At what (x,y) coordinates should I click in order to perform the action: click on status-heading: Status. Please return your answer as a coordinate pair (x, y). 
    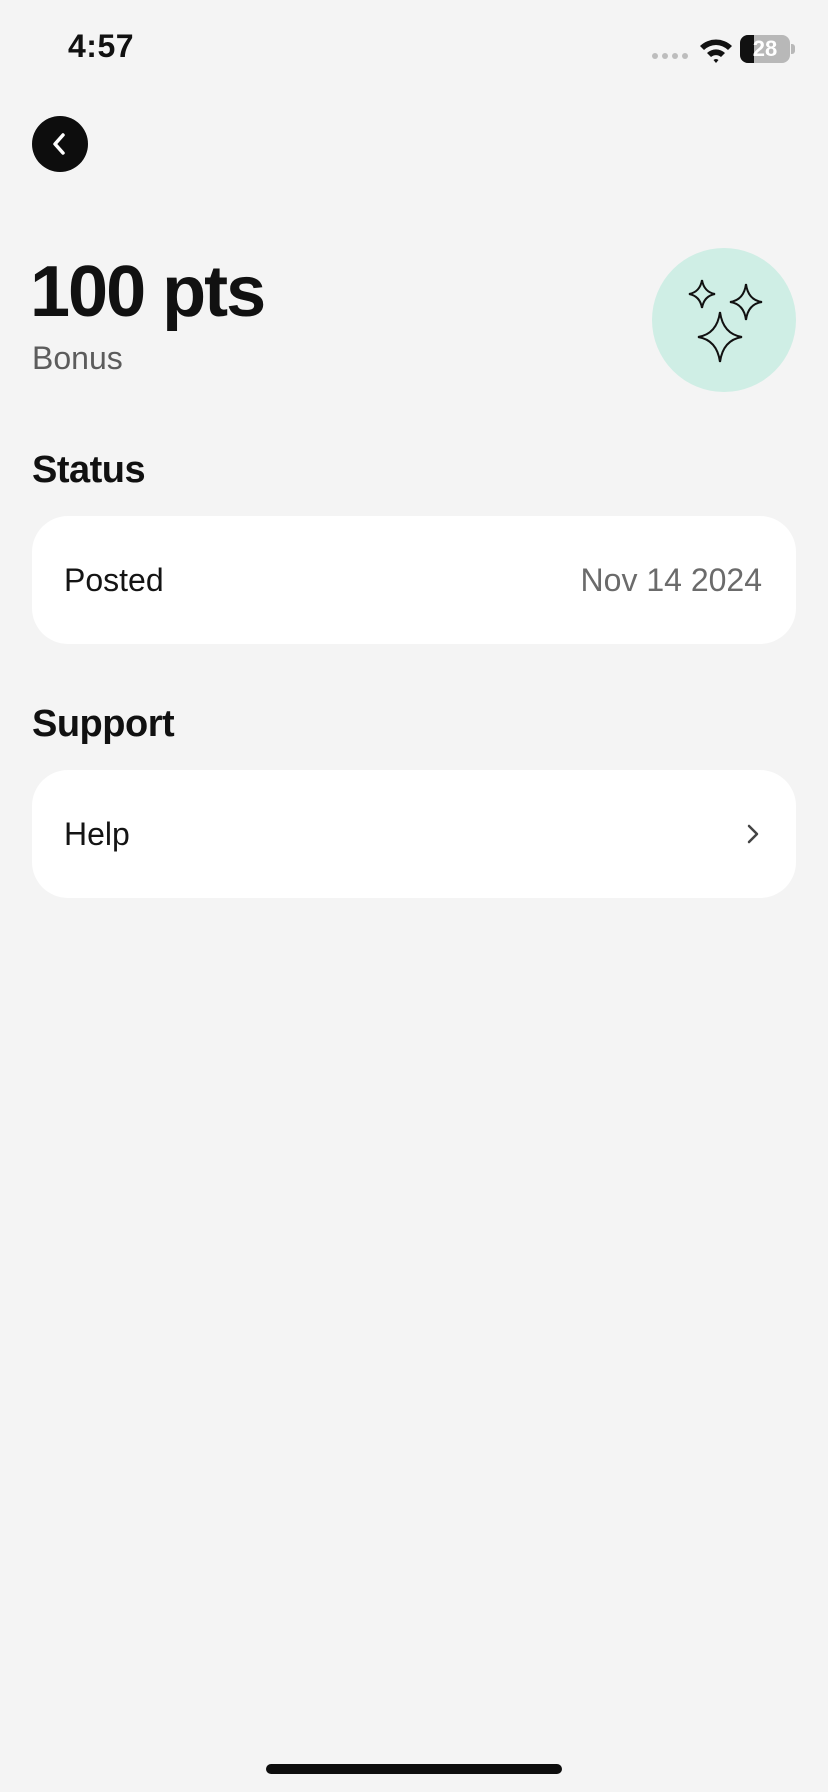
    Looking at the image, I should click on (89, 470).